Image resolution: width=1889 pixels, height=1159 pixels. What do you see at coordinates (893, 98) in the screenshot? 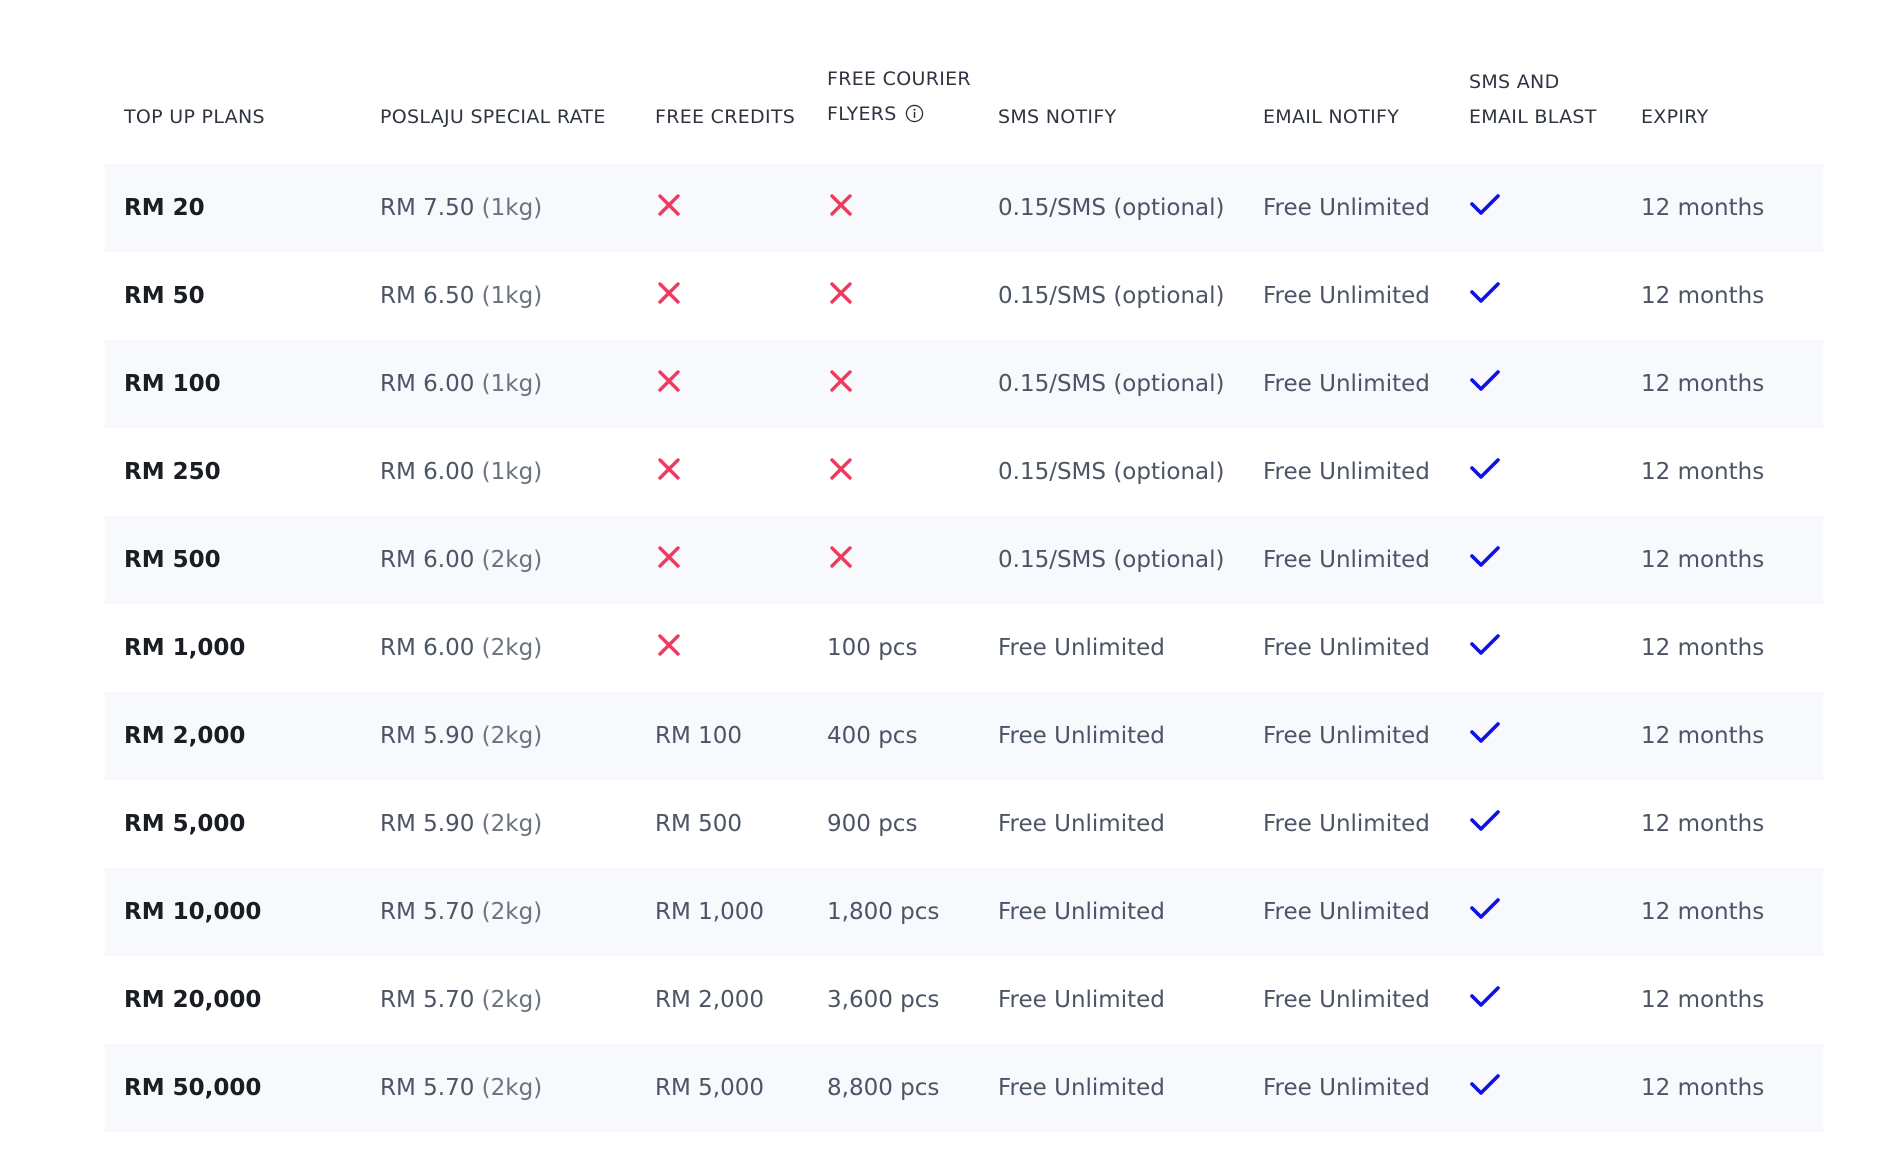
I see `header-free-courier-flyers: FREE COURIER FLYERS` at bounding box center [893, 98].